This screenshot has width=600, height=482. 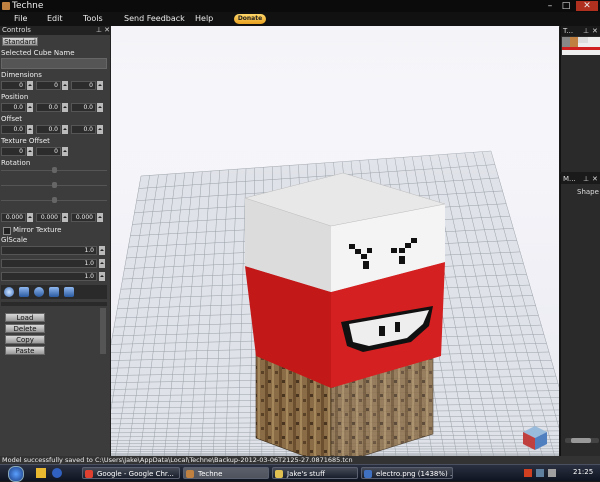 I want to click on offset-x-stepper, so click(x=30, y=129).